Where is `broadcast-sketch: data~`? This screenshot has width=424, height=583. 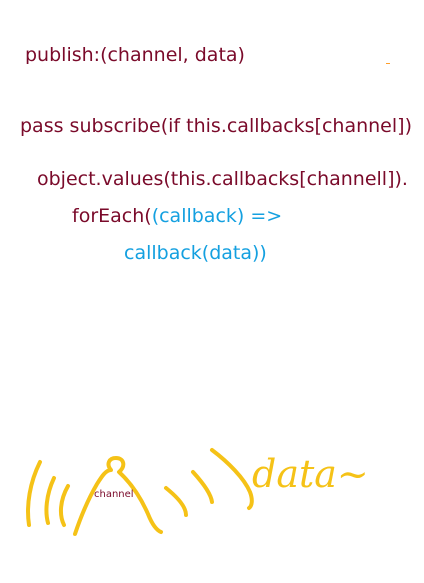
broadcast-sketch: data~ is located at coordinates (197, 492).